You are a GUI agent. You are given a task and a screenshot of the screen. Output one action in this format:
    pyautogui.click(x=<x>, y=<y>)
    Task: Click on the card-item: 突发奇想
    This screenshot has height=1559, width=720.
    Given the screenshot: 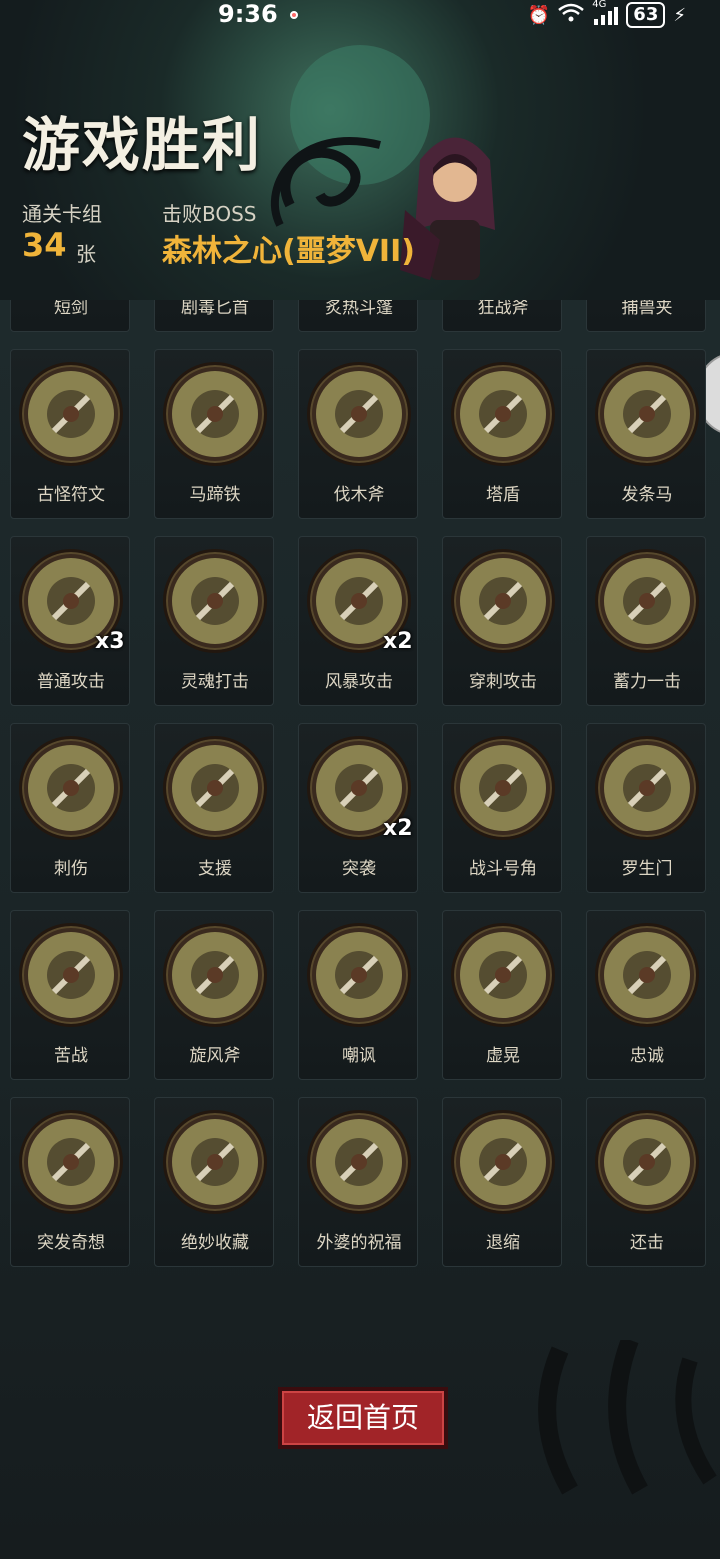 What is the action you would take?
    pyautogui.click(x=70, y=1182)
    